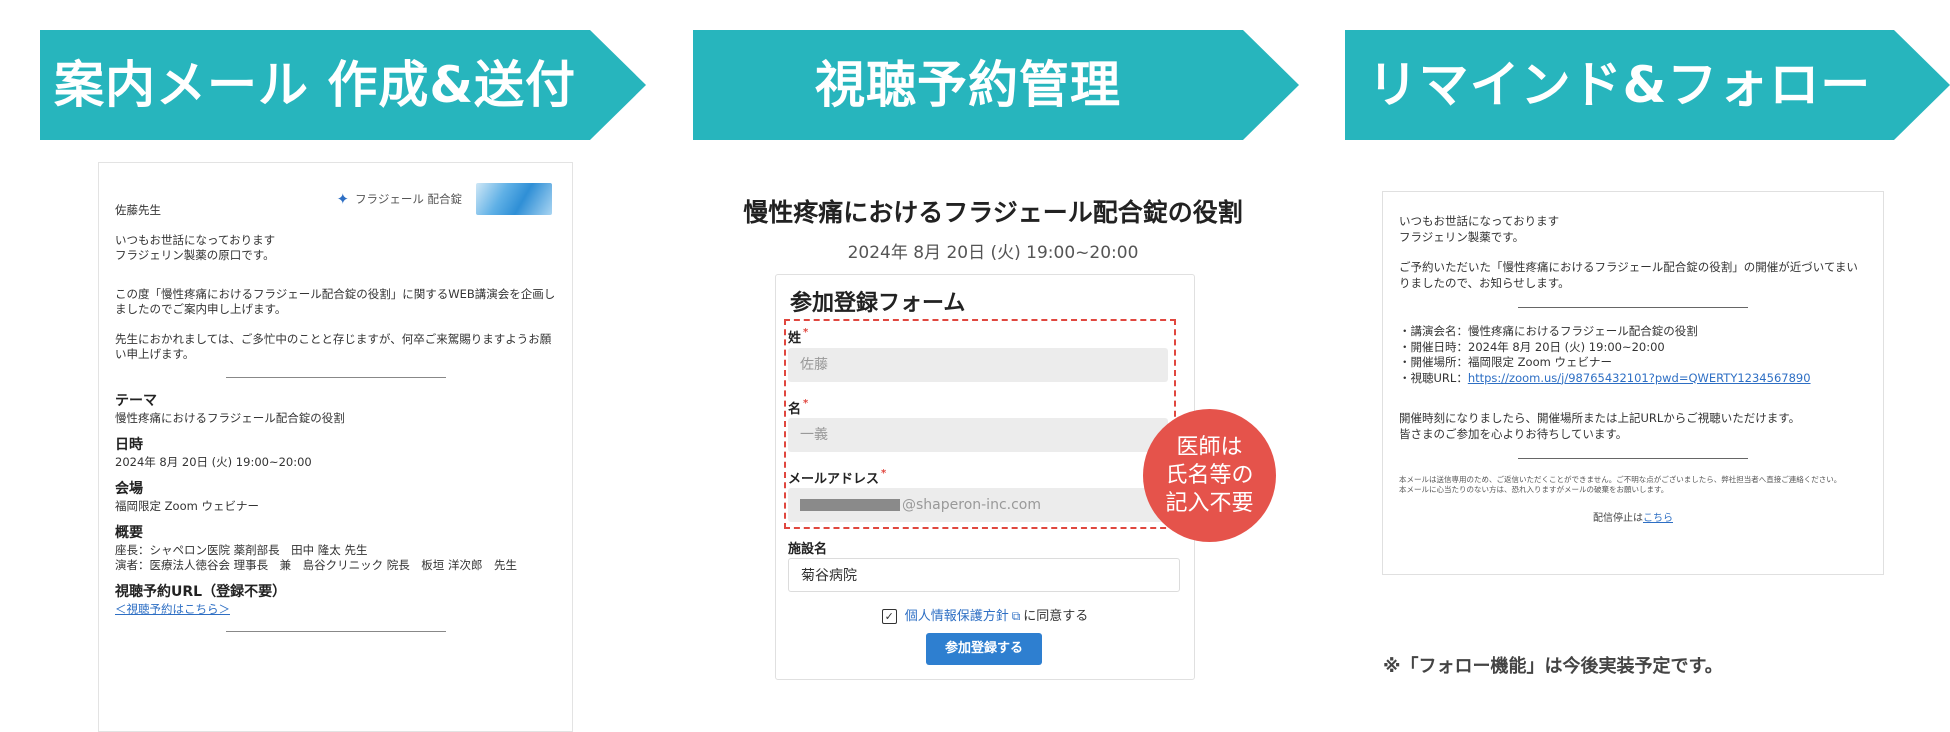  What do you see at coordinates (195, 240) in the screenshot?
I see `email-intro-line1: いつもお世話になっております` at bounding box center [195, 240].